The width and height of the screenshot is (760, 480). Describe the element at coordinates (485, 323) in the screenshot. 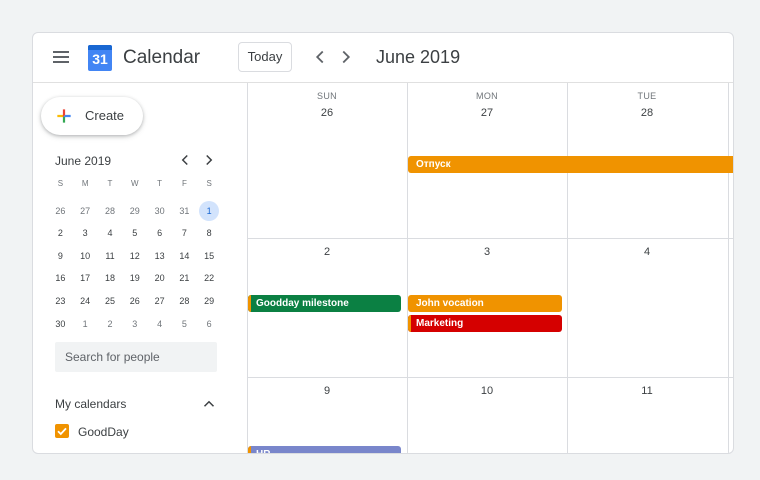

I see `event-marketing: Marketing` at that location.